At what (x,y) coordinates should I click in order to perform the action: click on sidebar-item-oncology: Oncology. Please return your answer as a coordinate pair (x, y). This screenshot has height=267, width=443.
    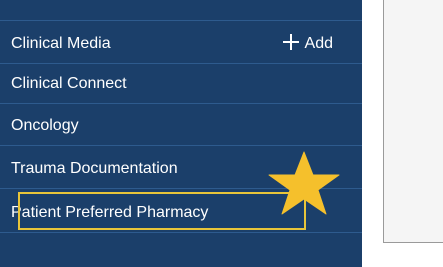
    Looking at the image, I should click on (181, 126).